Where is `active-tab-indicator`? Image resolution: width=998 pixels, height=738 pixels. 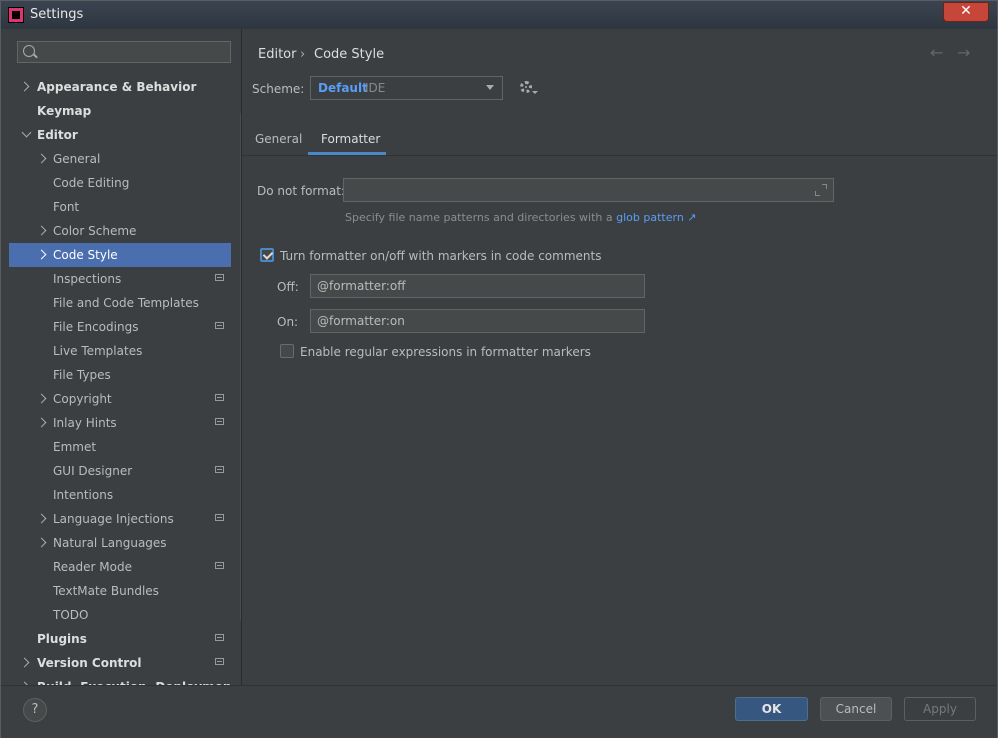
active-tab-indicator is located at coordinates (347, 153).